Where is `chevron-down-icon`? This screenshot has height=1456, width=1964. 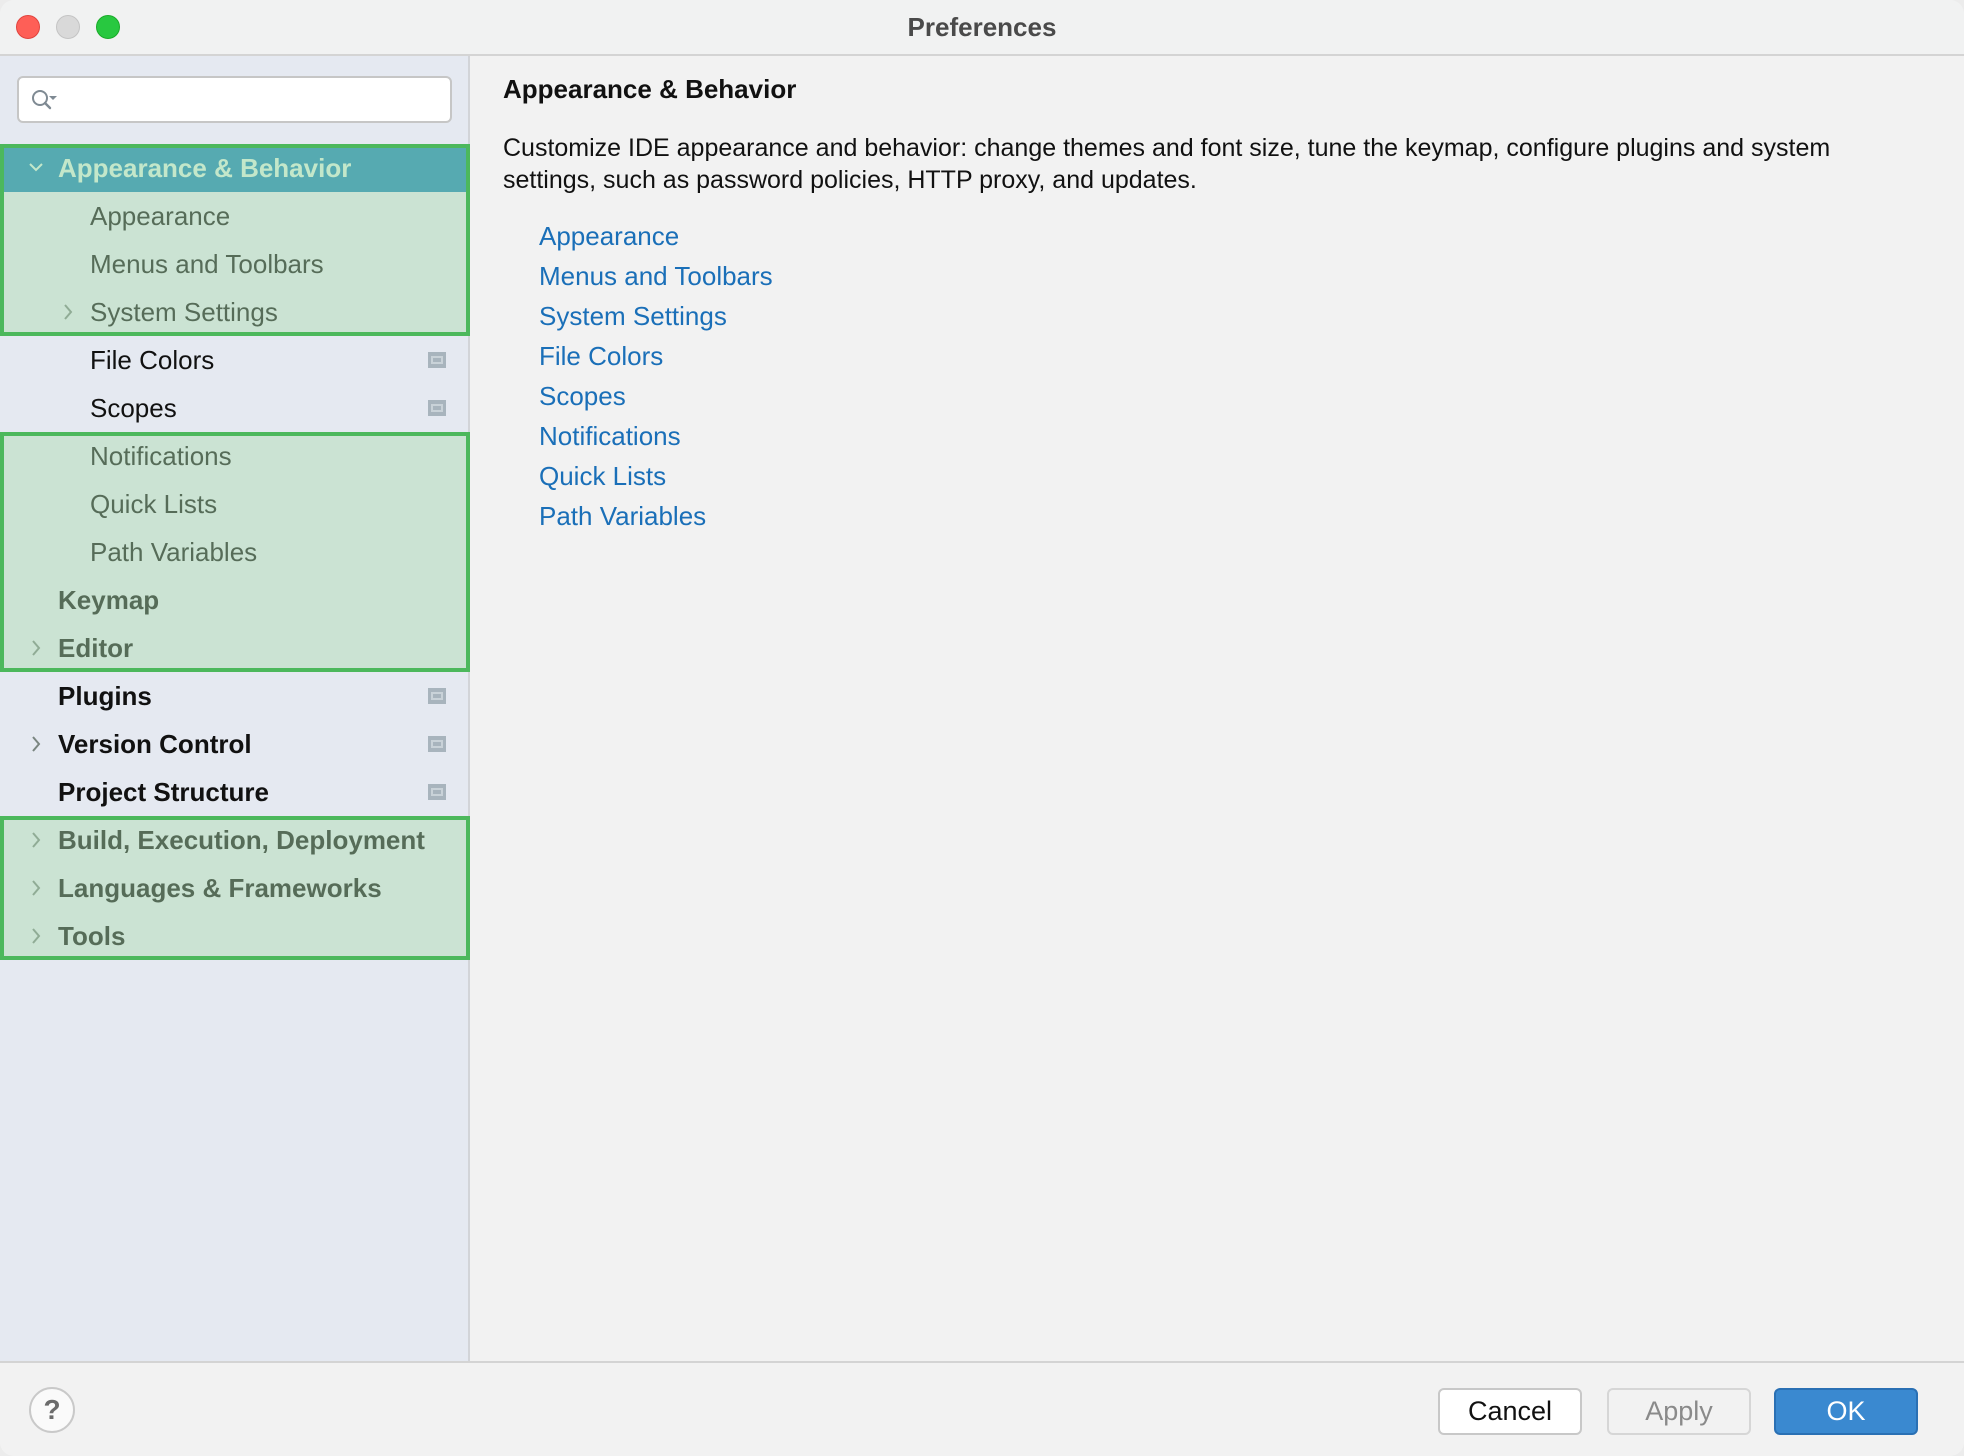
chevron-down-icon is located at coordinates (36, 168).